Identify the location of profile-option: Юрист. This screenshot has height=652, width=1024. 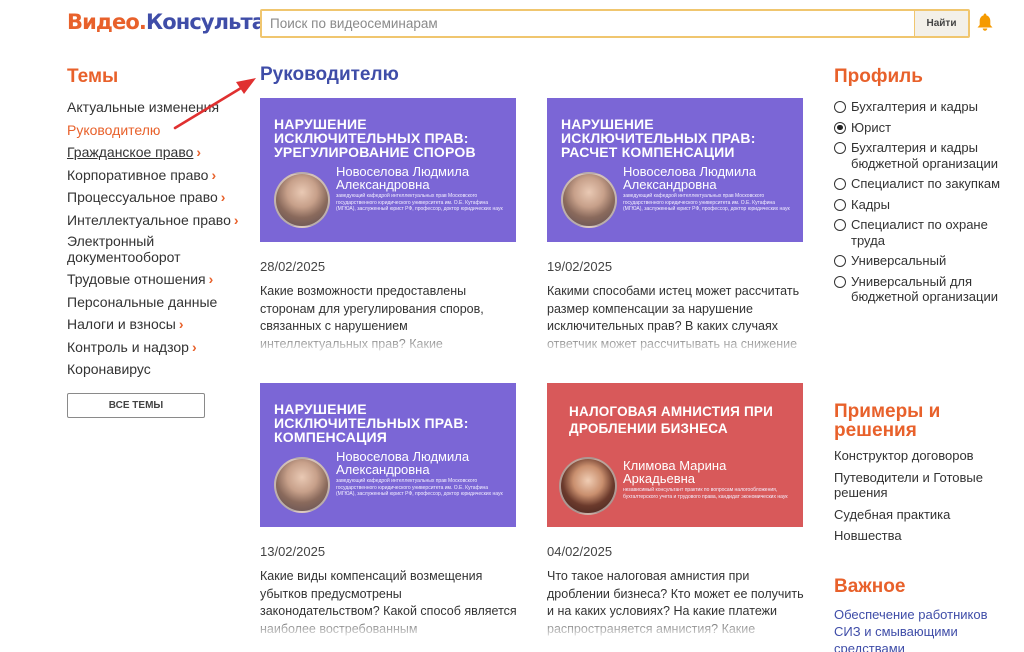
(919, 128).